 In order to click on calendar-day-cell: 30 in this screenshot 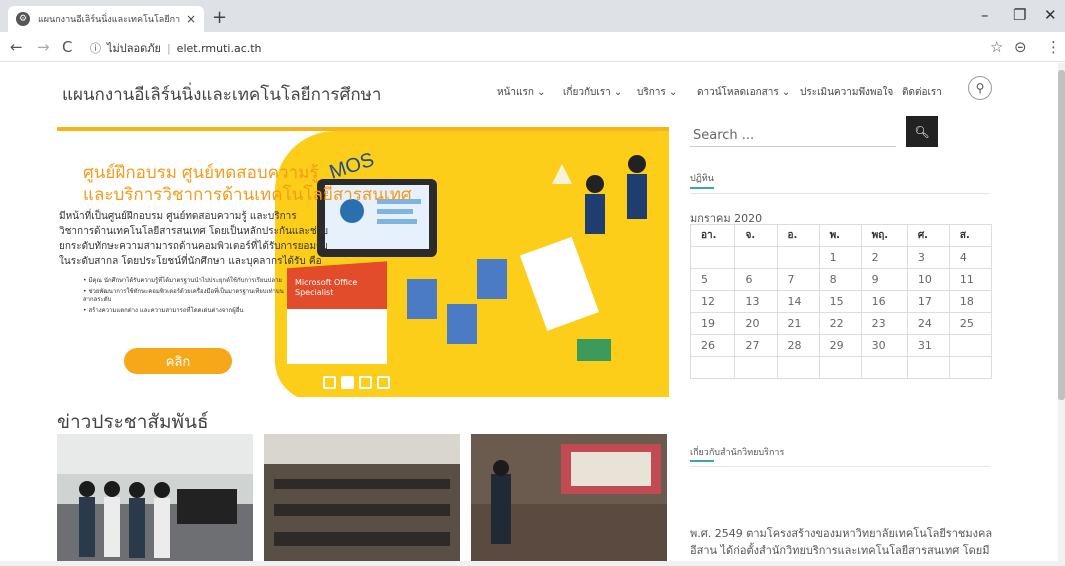, I will do `click(884, 345)`.